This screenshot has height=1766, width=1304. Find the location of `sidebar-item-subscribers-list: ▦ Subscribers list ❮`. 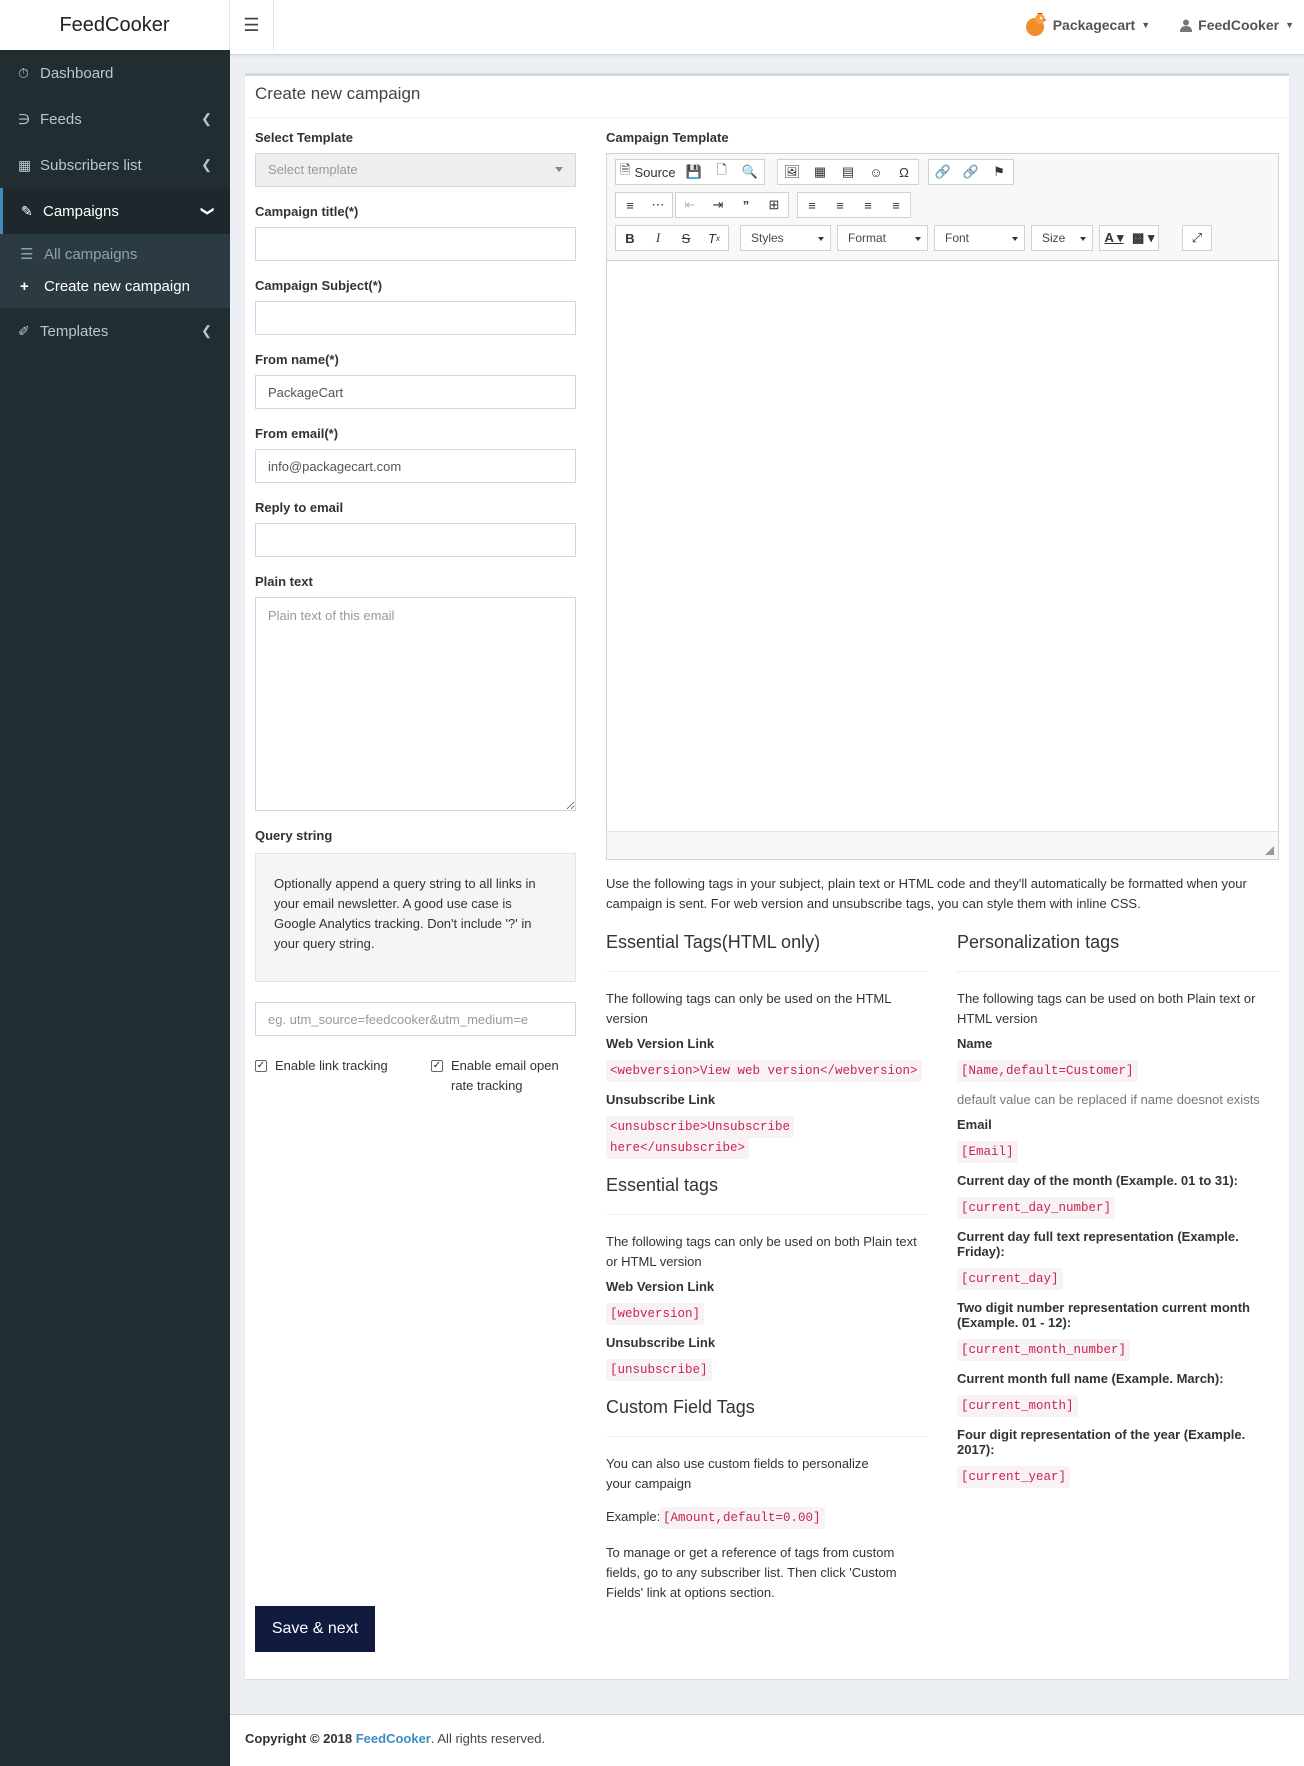

sidebar-item-subscribers-list: ▦ Subscribers list ❮ is located at coordinates (115, 165).